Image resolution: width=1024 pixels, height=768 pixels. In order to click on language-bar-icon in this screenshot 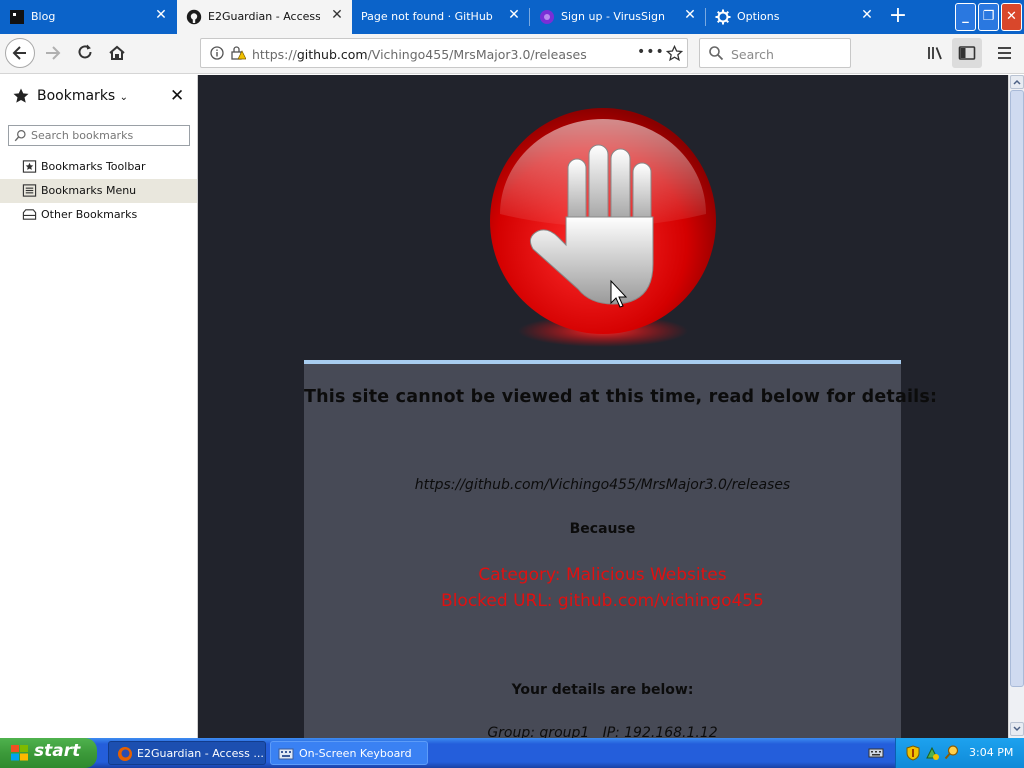, I will do `click(876, 753)`.